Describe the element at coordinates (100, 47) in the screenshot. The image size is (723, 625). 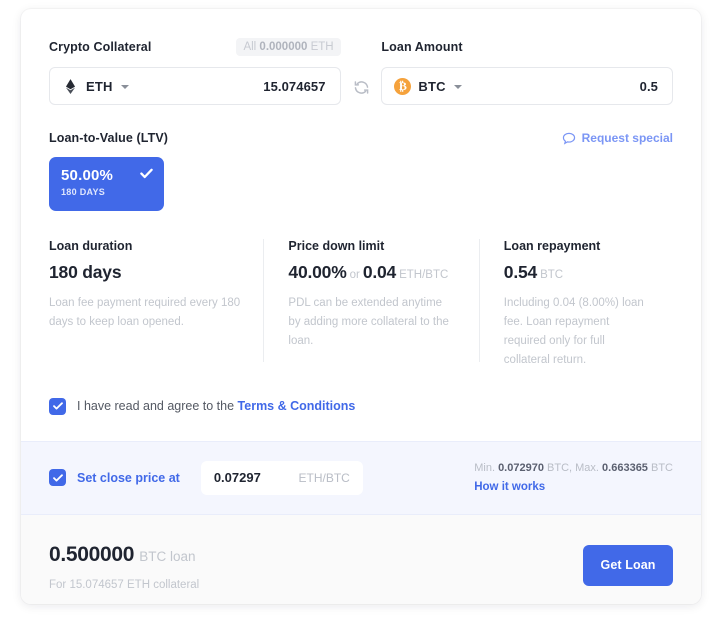
I see `collateral-label: Crypto Collateral` at that location.